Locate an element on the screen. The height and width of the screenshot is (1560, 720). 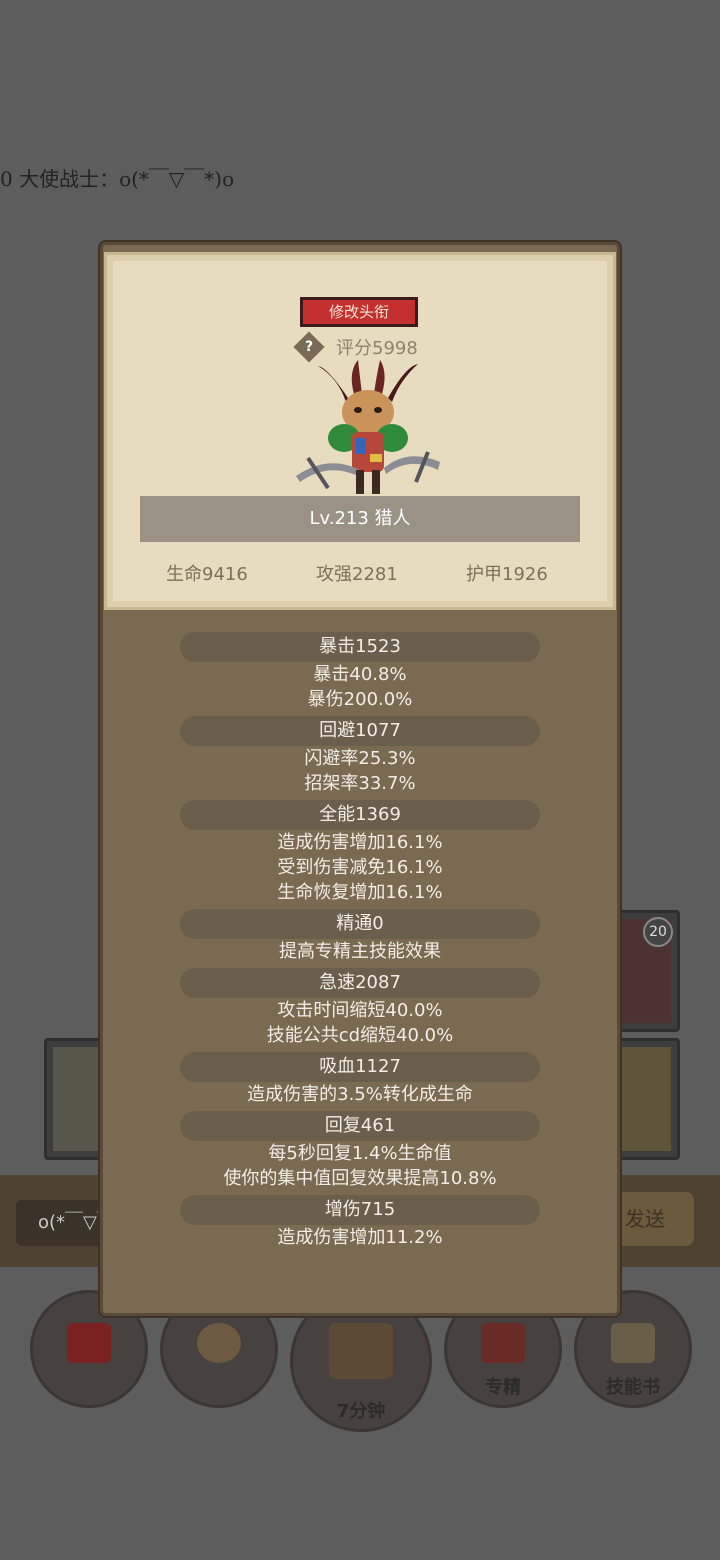
chat-message: 0 大使战士：o(*￣▽￣*)o is located at coordinates (117, 179).